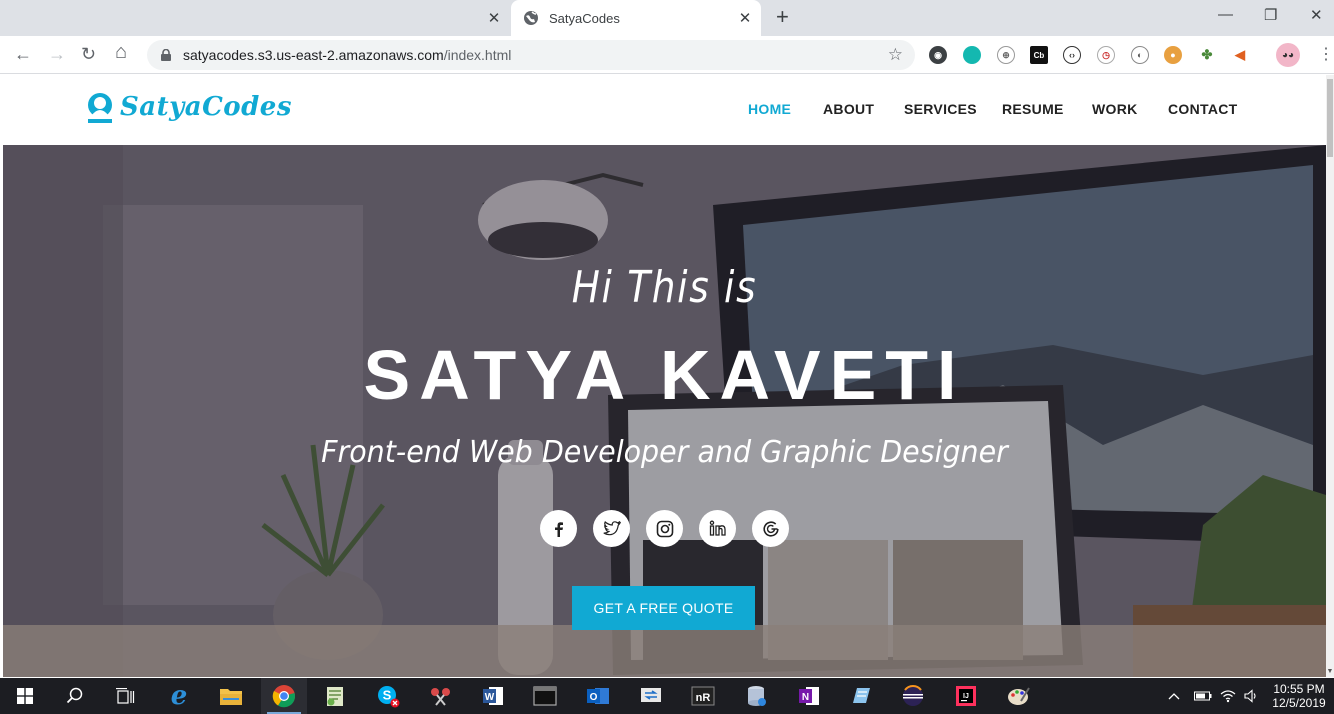 This screenshot has width=1334, height=714. I want to click on extension-cookie-icon: ●, so click(1173, 55).